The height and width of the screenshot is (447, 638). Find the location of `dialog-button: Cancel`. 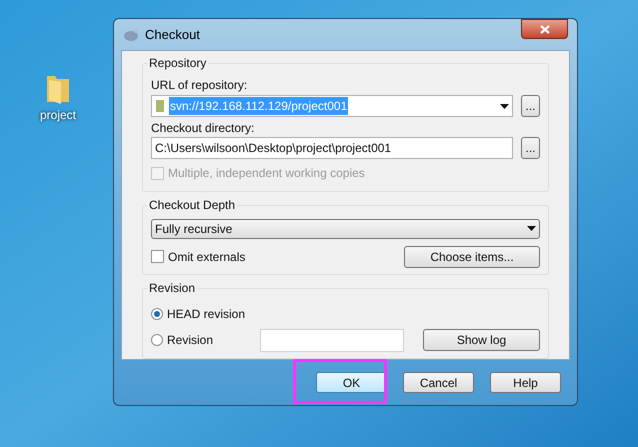

dialog-button: Cancel is located at coordinates (438, 382).